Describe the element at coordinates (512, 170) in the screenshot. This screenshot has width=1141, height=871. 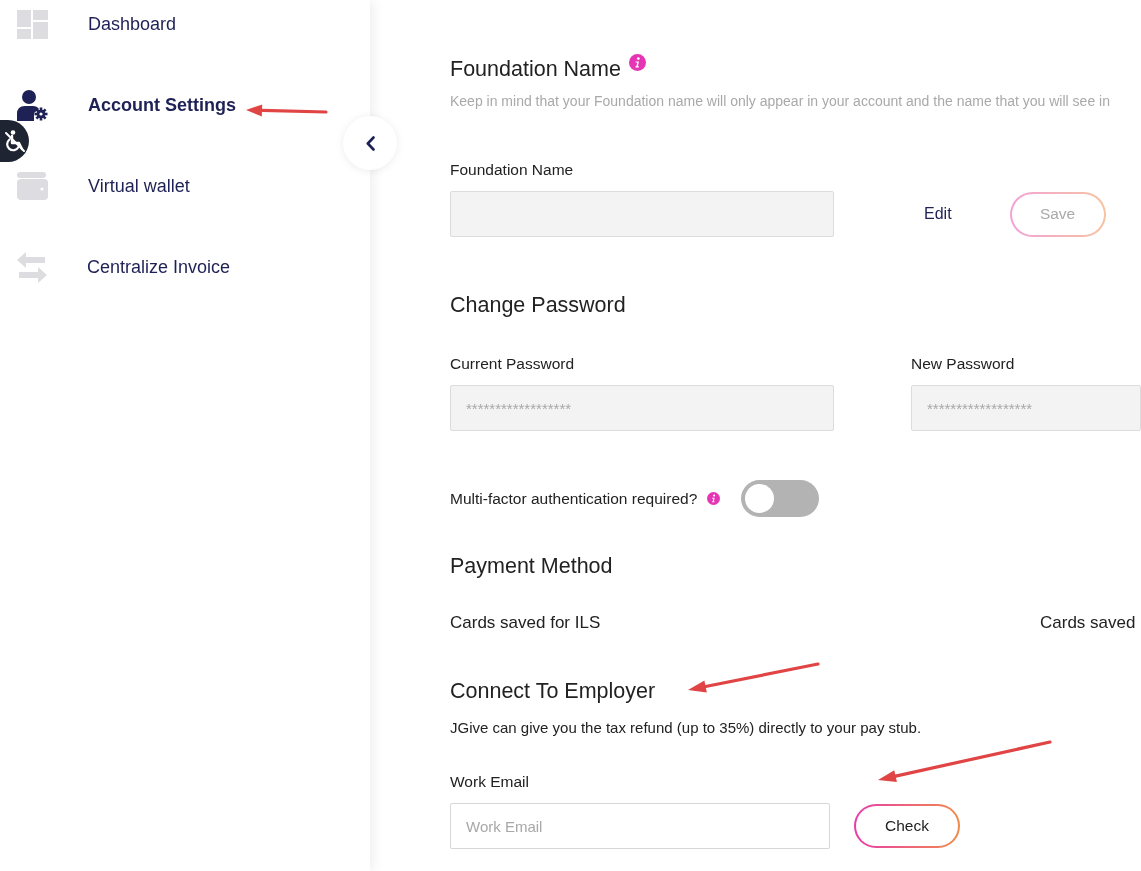
I see `field-label: Foundation Name` at that location.